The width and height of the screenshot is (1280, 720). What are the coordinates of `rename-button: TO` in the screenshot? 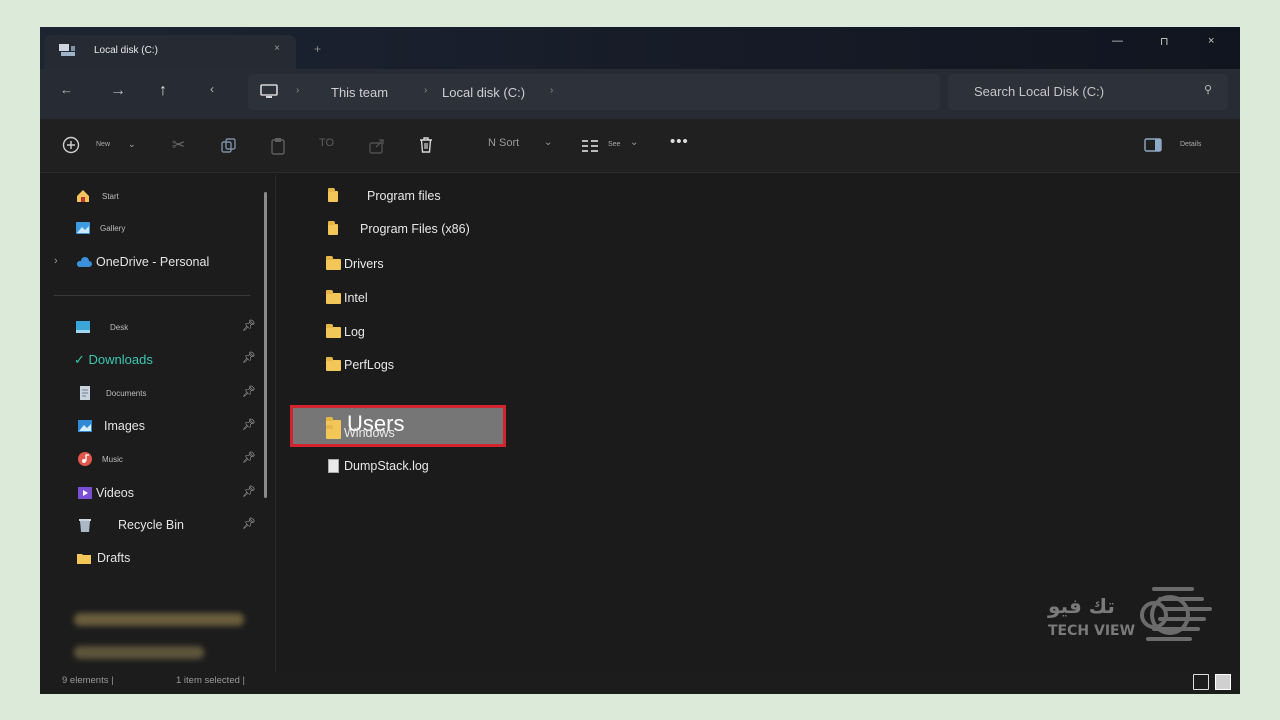 It's located at (326, 143).